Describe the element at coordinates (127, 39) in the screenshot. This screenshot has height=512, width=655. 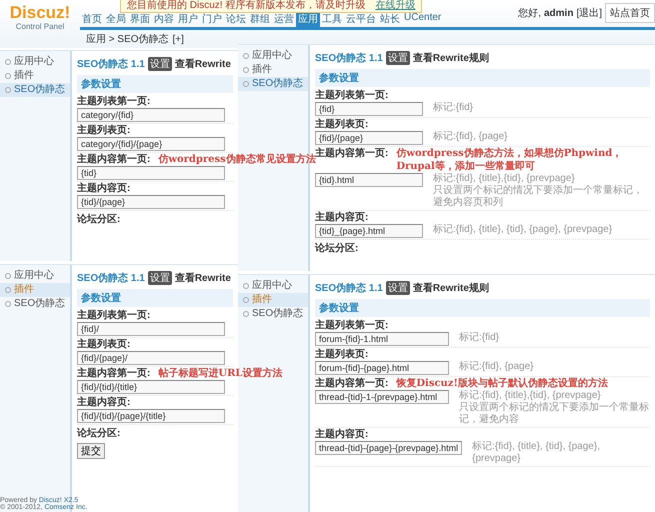
I see `breadcrumb: 应用 > SEO伪静态` at that location.